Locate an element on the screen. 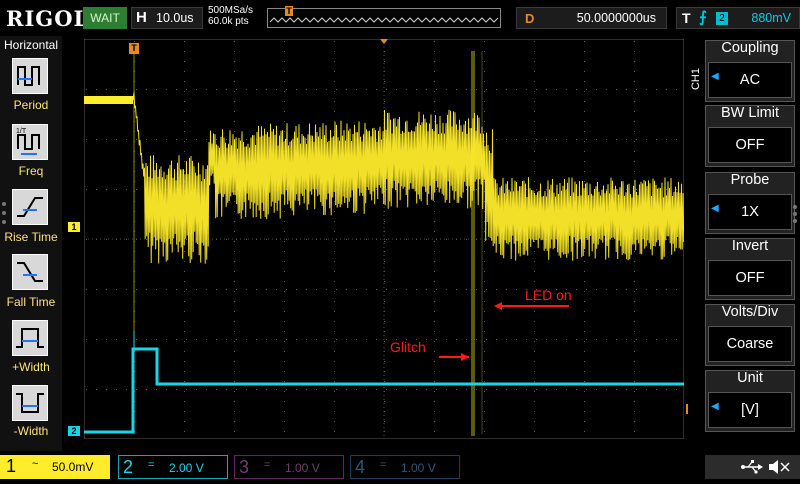  coupling-value: AC is located at coordinates (750, 80).